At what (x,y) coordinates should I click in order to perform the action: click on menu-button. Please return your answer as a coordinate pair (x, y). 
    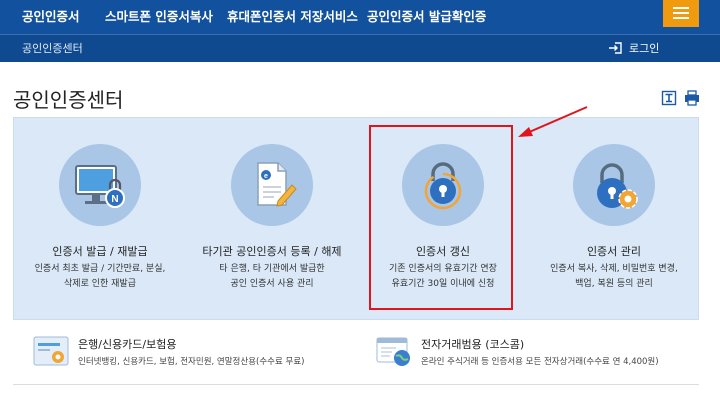
    Looking at the image, I should click on (681, 13).